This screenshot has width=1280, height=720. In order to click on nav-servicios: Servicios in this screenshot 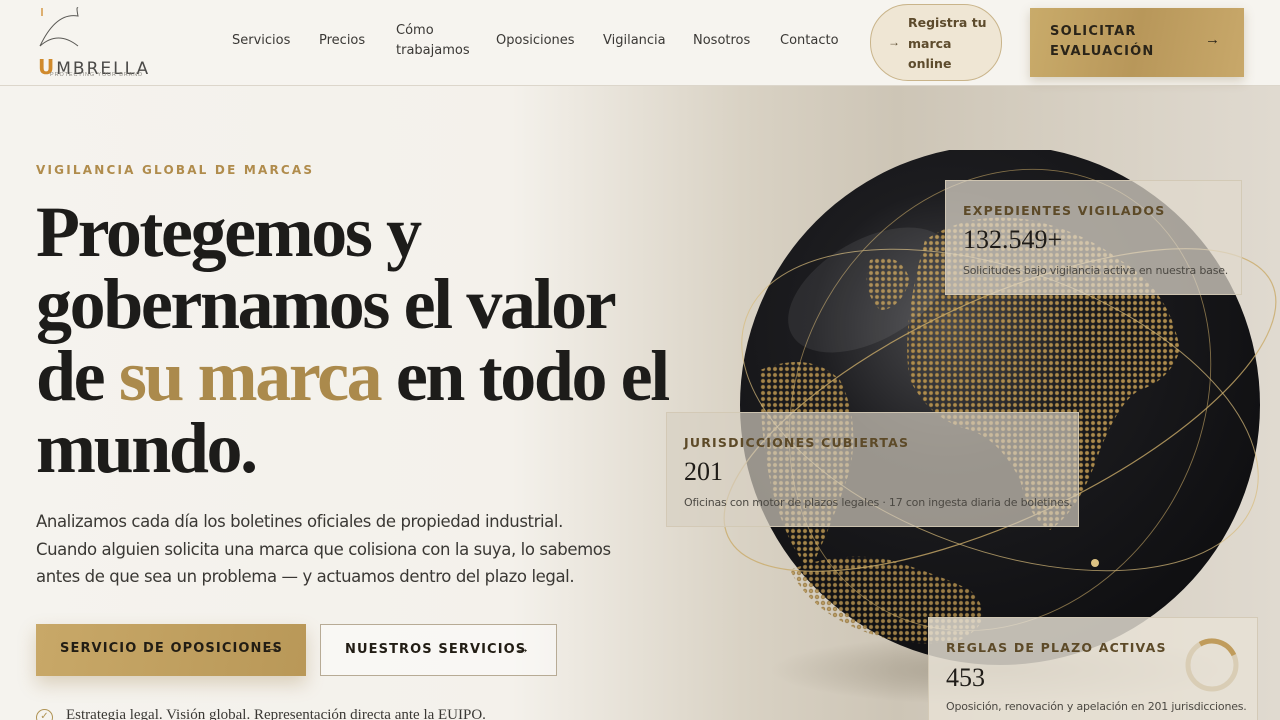, I will do `click(261, 41)`.